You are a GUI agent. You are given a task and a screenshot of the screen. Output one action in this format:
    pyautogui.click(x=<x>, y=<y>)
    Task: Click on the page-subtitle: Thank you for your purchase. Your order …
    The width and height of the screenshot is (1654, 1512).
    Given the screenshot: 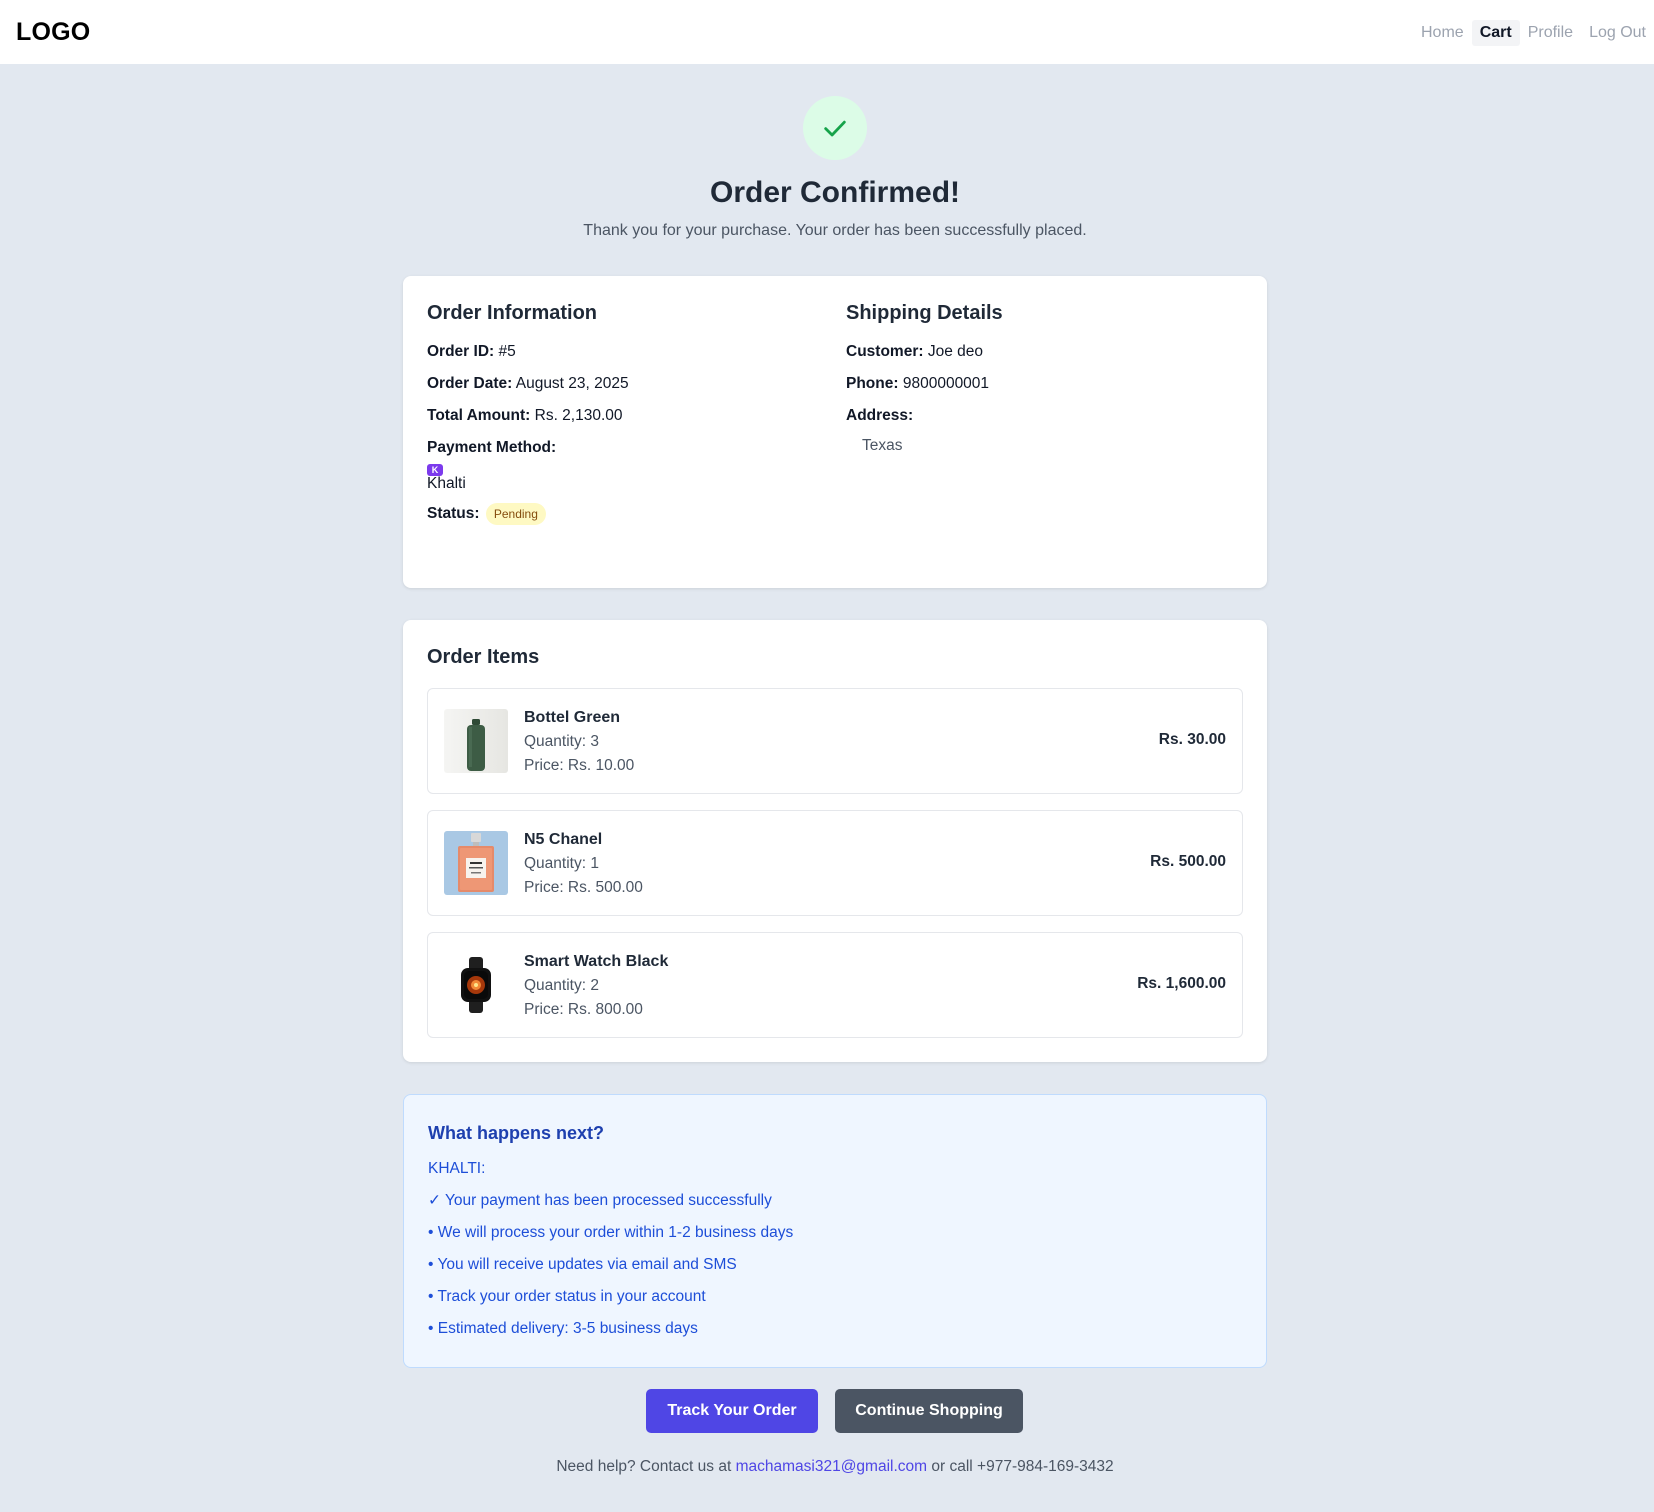 What is the action you would take?
    pyautogui.click(x=835, y=230)
    